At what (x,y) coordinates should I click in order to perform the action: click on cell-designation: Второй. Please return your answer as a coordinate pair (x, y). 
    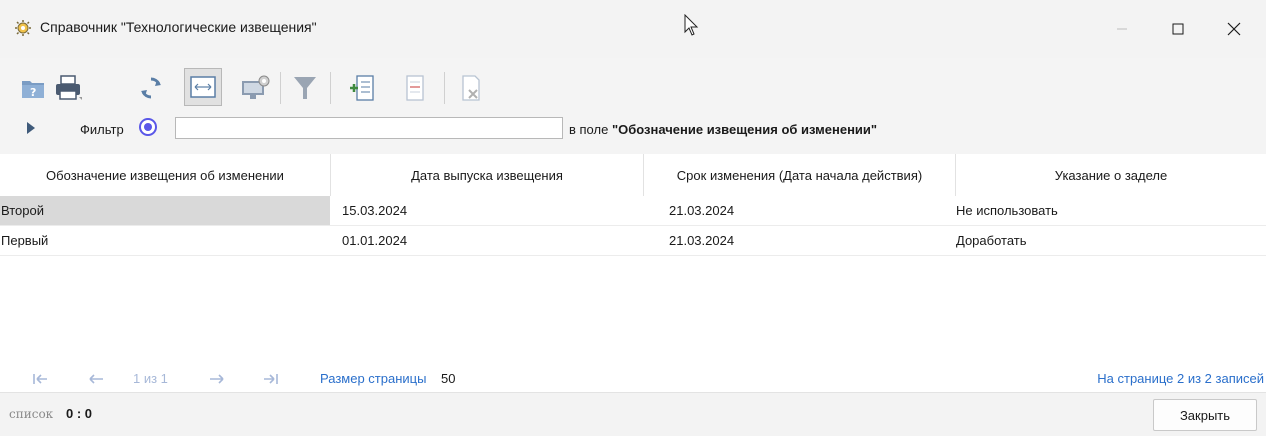
    Looking at the image, I should click on (165, 210).